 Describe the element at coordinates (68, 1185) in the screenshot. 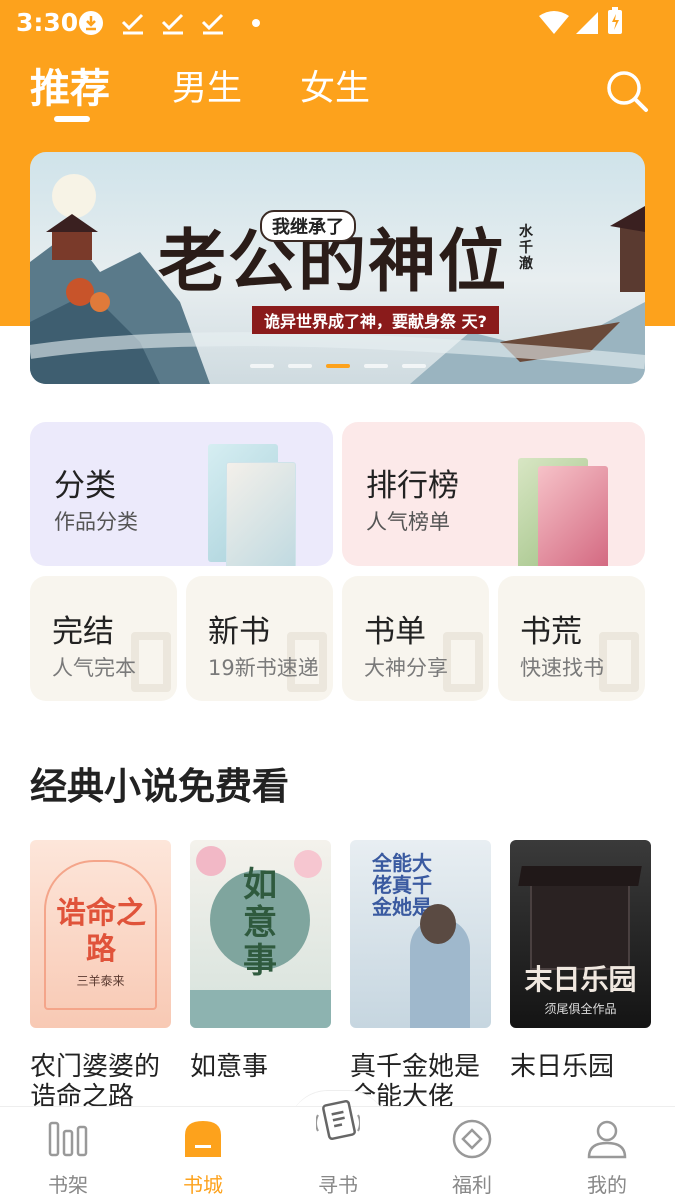

I see `nav-label: 书架` at that location.